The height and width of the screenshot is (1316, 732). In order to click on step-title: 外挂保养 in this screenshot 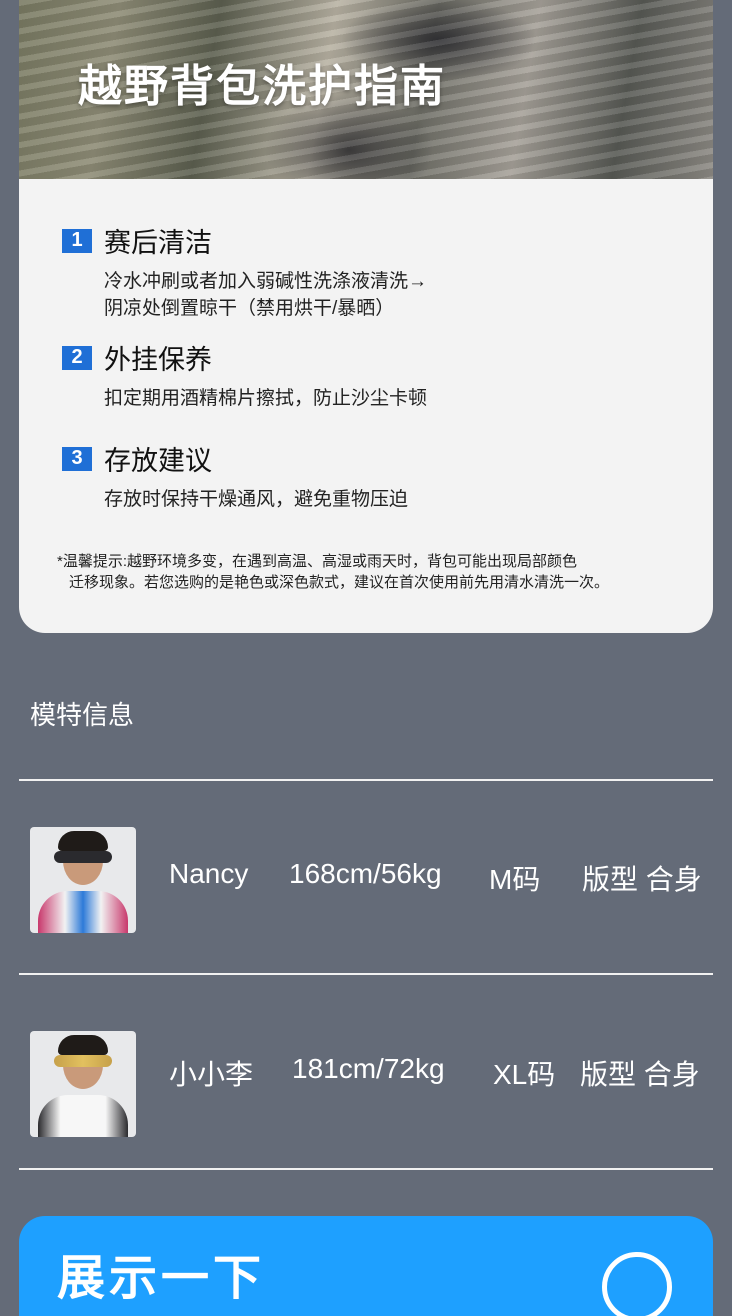, I will do `click(158, 360)`.